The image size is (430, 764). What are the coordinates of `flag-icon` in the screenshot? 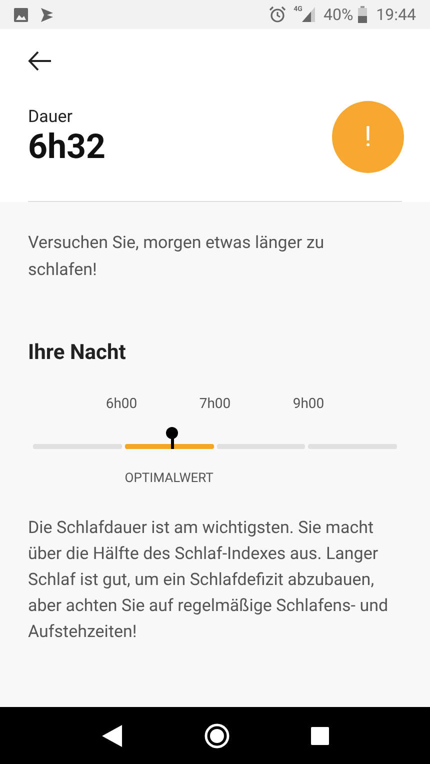 It's located at (47, 15).